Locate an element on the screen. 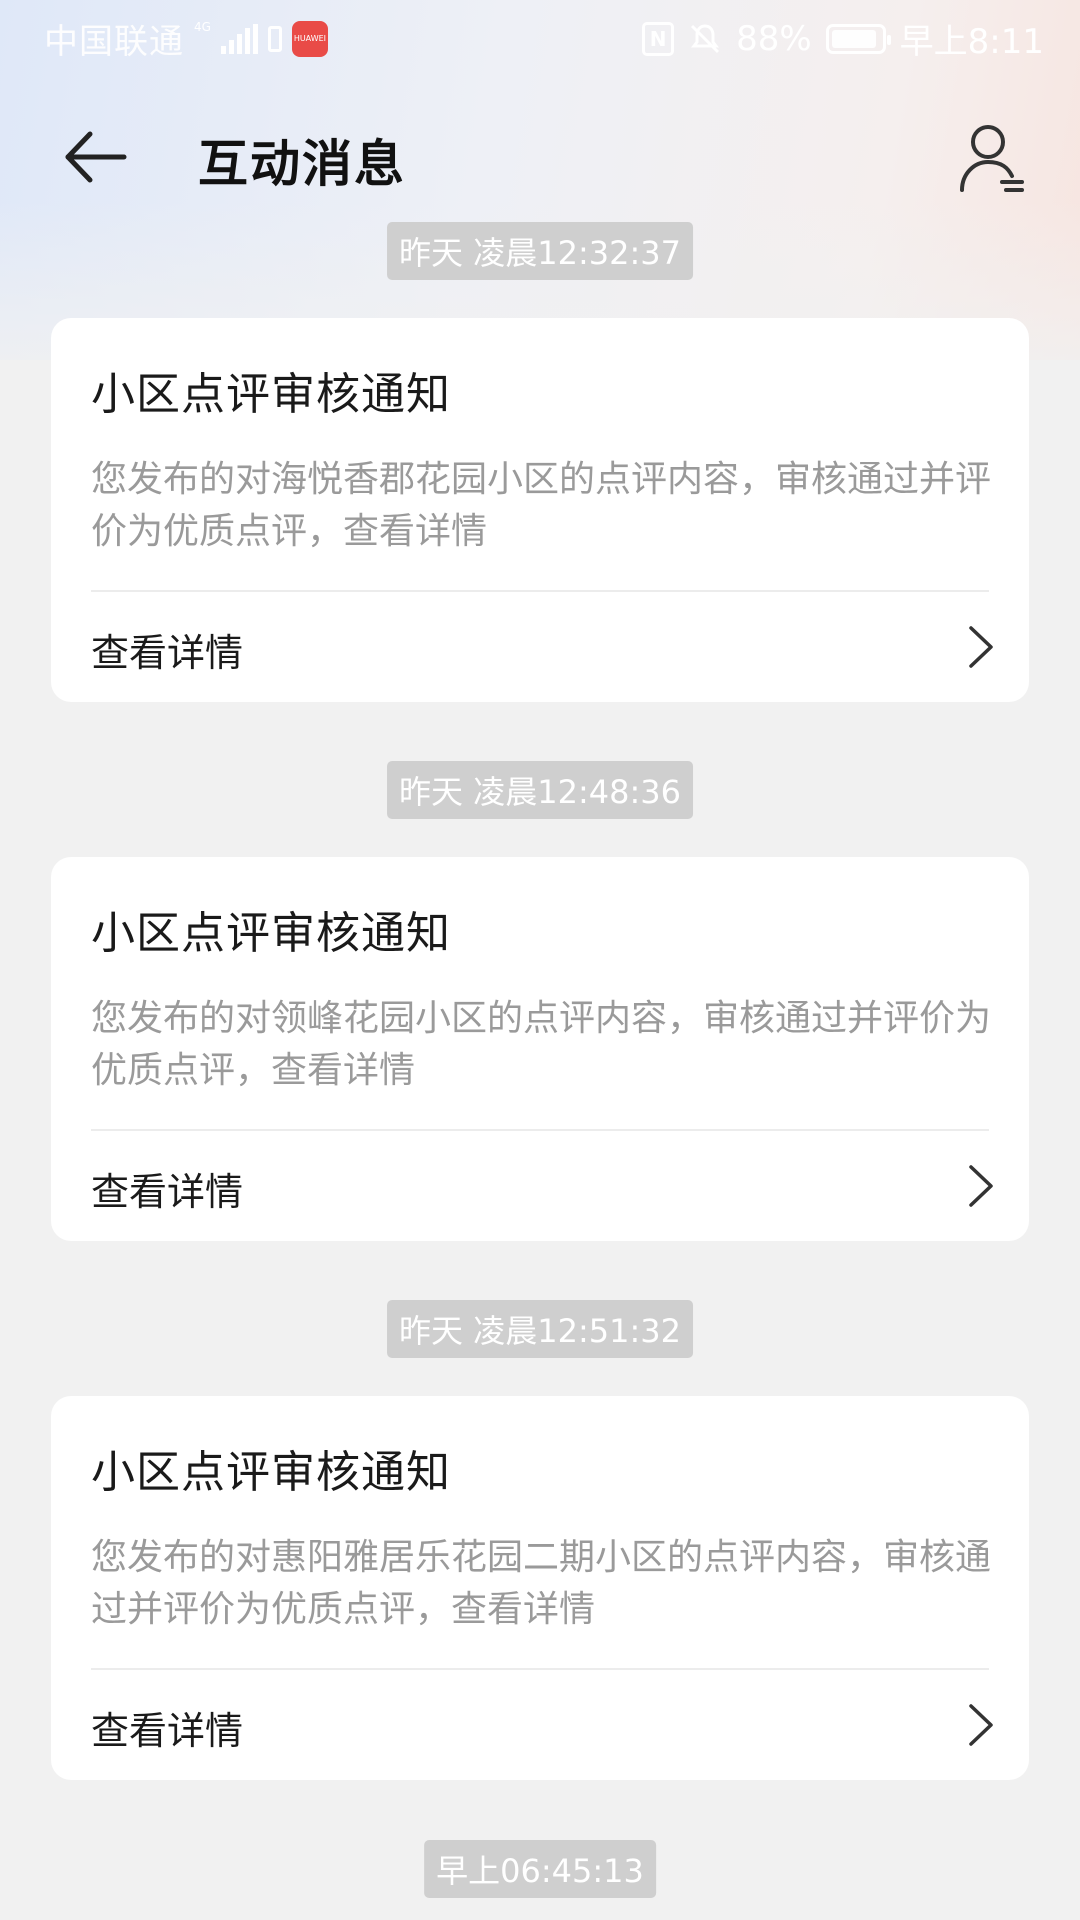  nfc-icon: N is located at coordinates (658, 38).